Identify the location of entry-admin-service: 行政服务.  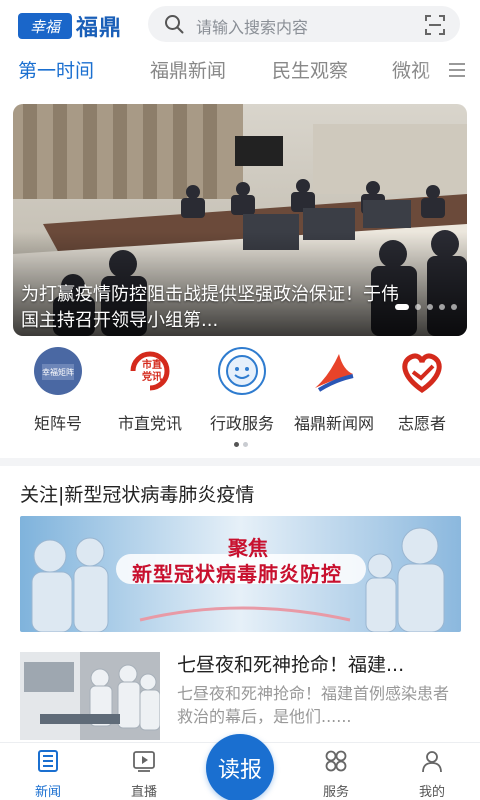
(242, 390).